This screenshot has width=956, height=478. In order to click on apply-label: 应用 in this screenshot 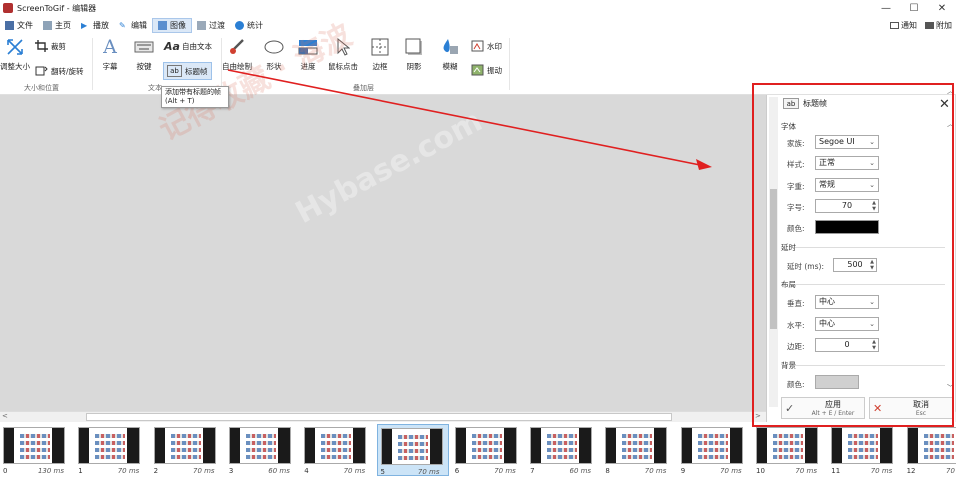, I will do `click(833, 404)`.